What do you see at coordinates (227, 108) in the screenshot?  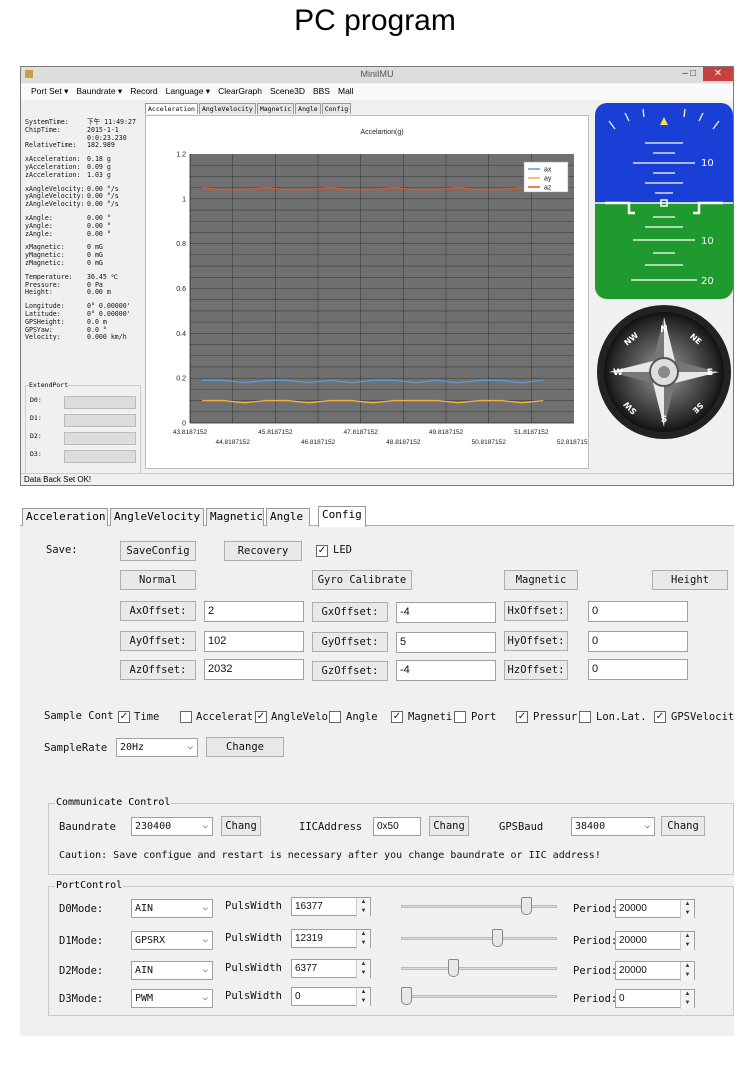 I see `tab-anglevelocity: AngleVelocity` at bounding box center [227, 108].